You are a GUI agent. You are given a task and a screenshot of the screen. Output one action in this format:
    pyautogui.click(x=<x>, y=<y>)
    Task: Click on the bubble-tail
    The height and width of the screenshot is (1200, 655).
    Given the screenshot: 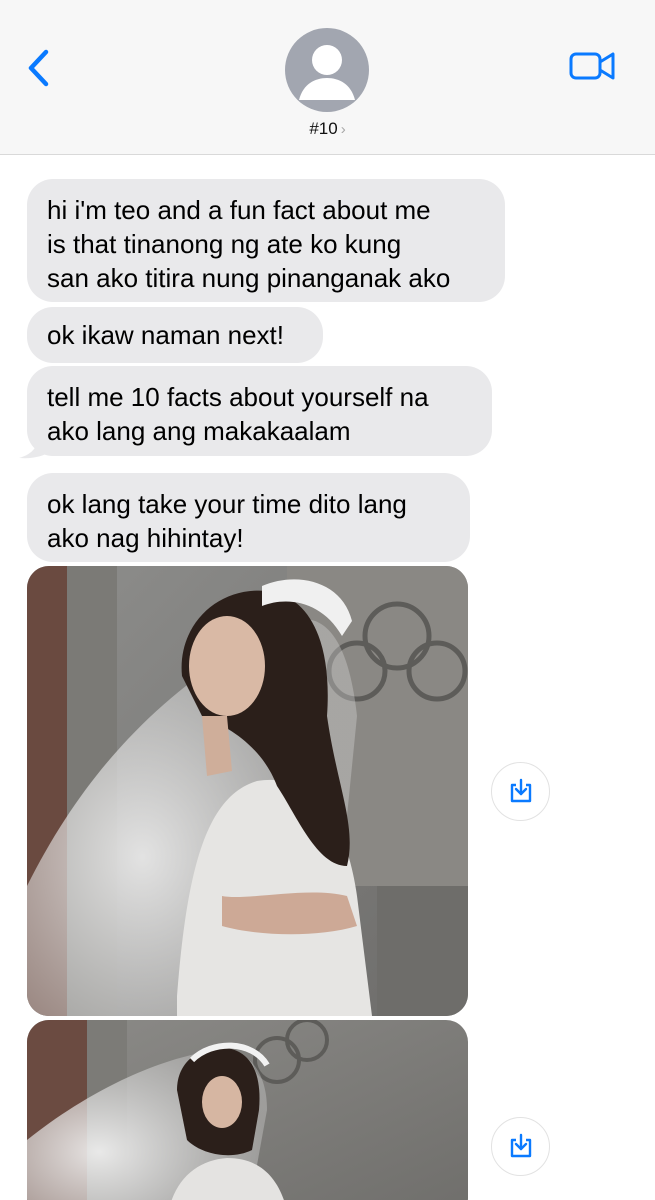 What is the action you would take?
    pyautogui.click(x=36, y=445)
    